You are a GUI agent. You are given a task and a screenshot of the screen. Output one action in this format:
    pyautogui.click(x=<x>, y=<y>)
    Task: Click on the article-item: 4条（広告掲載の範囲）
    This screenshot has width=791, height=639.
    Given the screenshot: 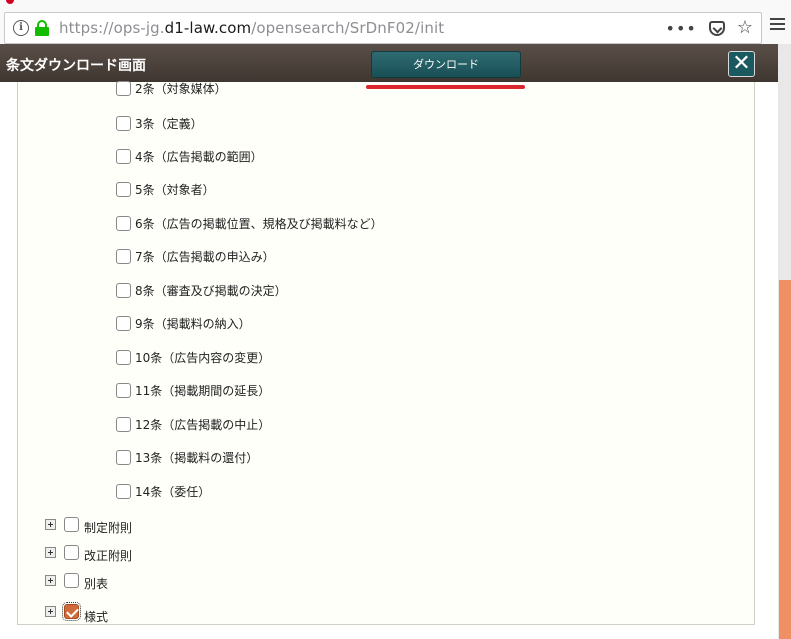 What is the action you would take?
    pyautogui.click(x=189, y=156)
    